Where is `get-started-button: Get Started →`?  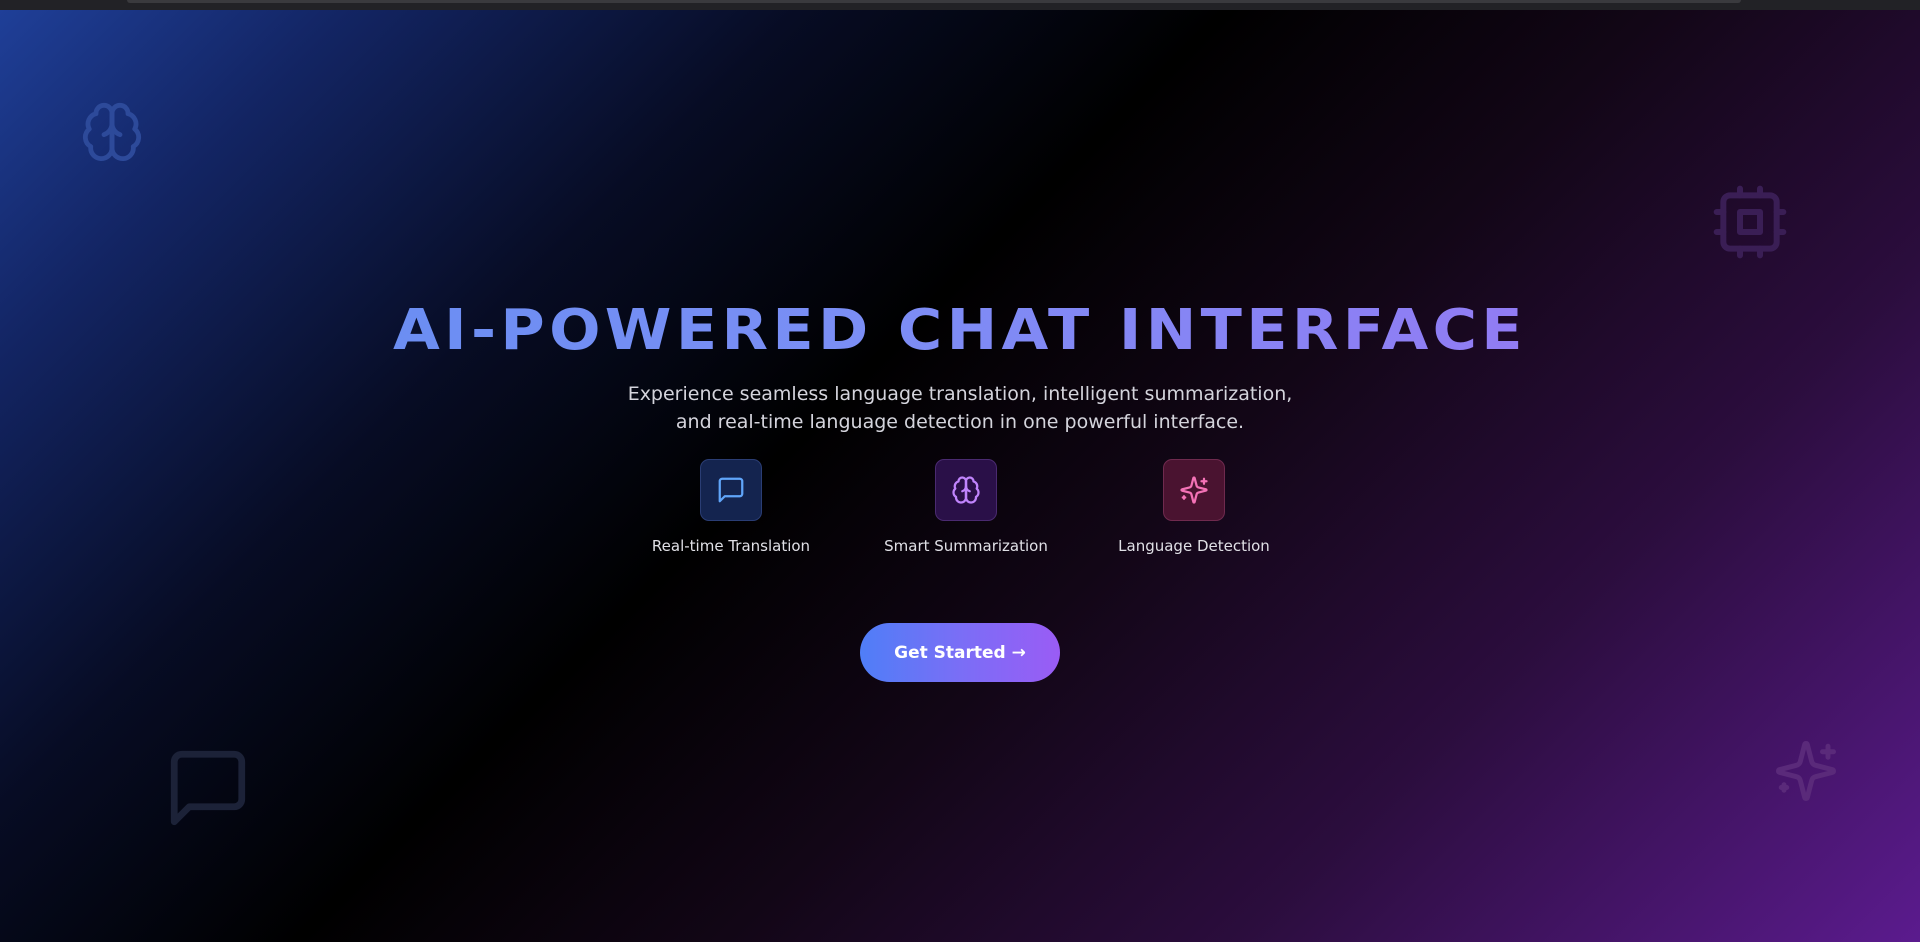
get-started-button: Get Started → is located at coordinates (960, 652).